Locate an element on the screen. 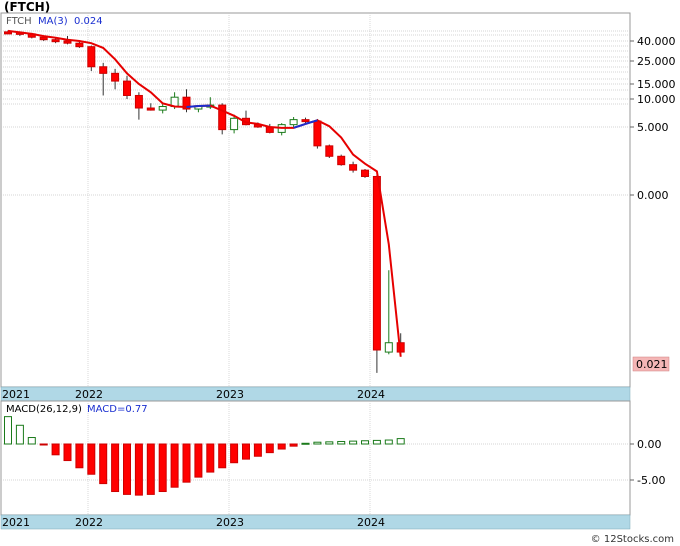  price-tick-label: 10.000 is located at coordinates (656, 99).